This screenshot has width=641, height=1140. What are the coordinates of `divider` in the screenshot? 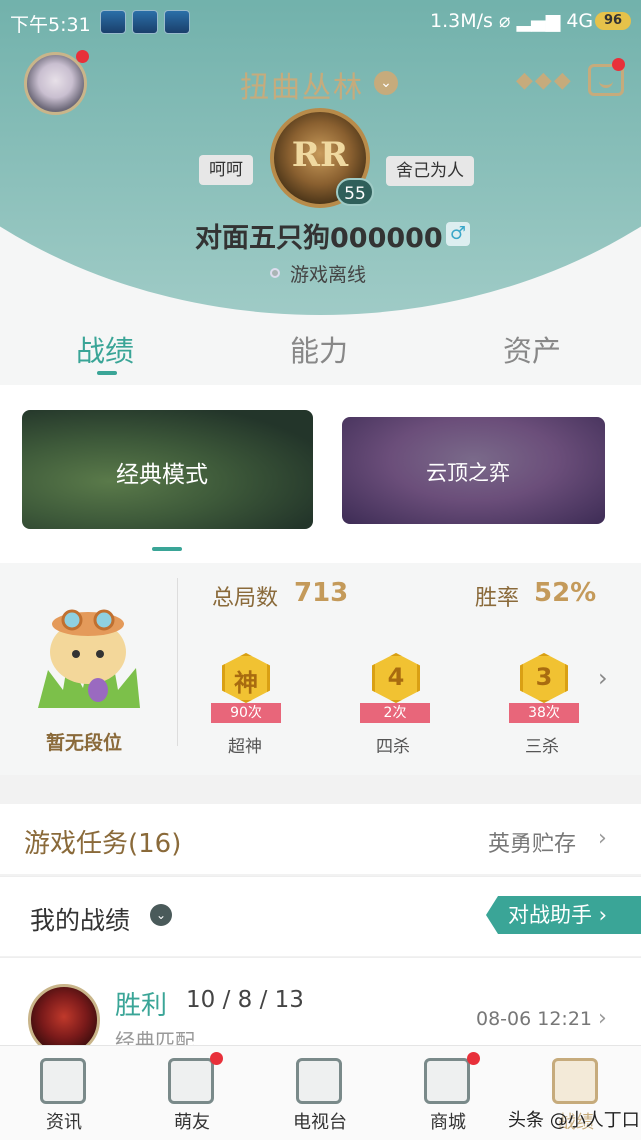 It's located at (177, 662).